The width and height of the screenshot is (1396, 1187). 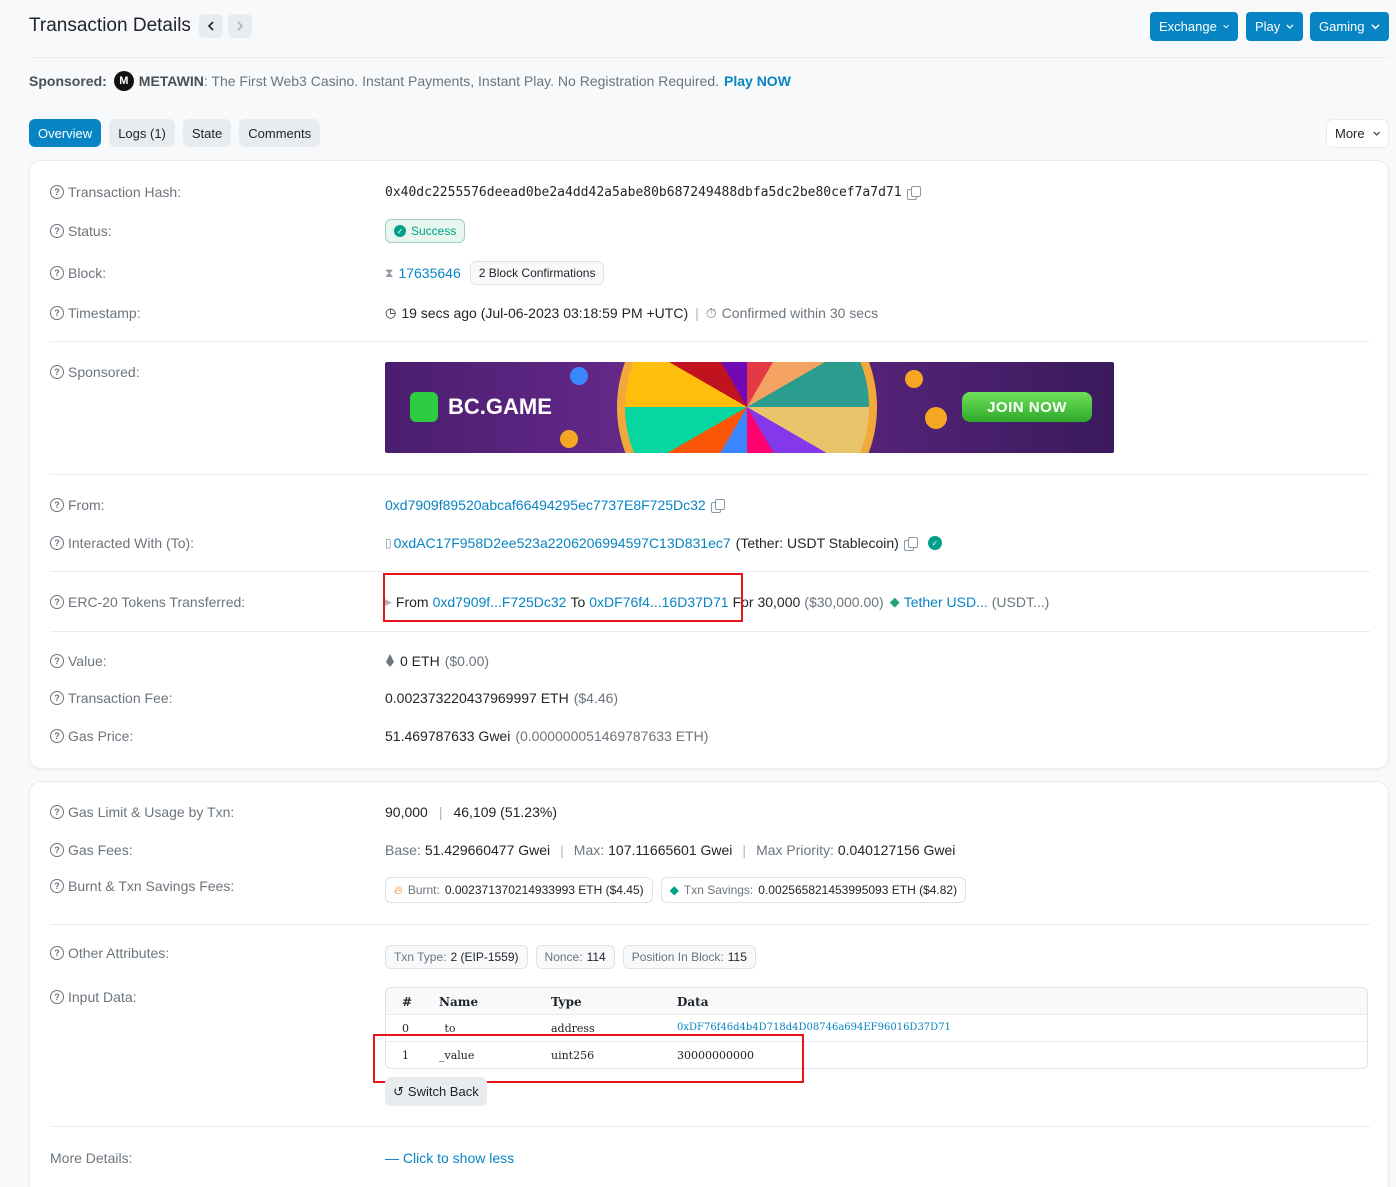 I want to click on erc20-symbol: (USDT...), so click(x=1020, y=602).